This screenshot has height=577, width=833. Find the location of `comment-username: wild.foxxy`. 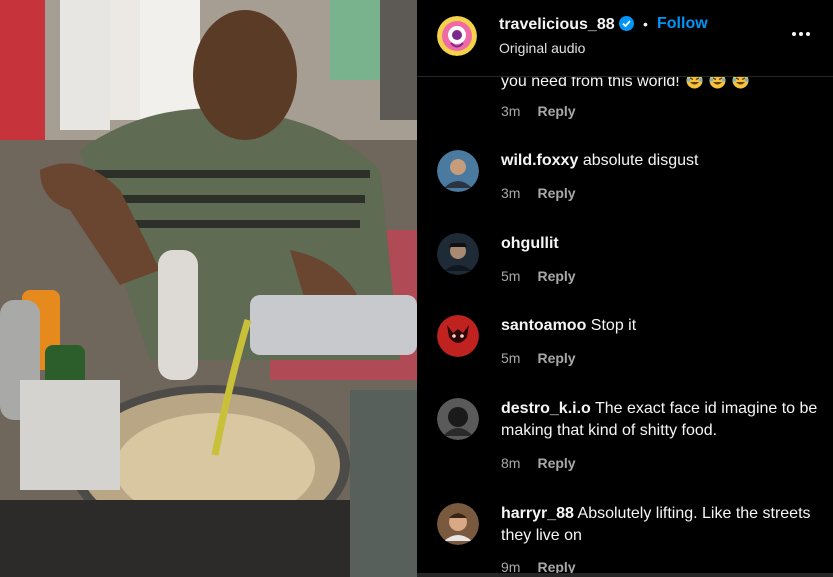

comment-username: wild.foxxy is located at coordinates (539, 160).